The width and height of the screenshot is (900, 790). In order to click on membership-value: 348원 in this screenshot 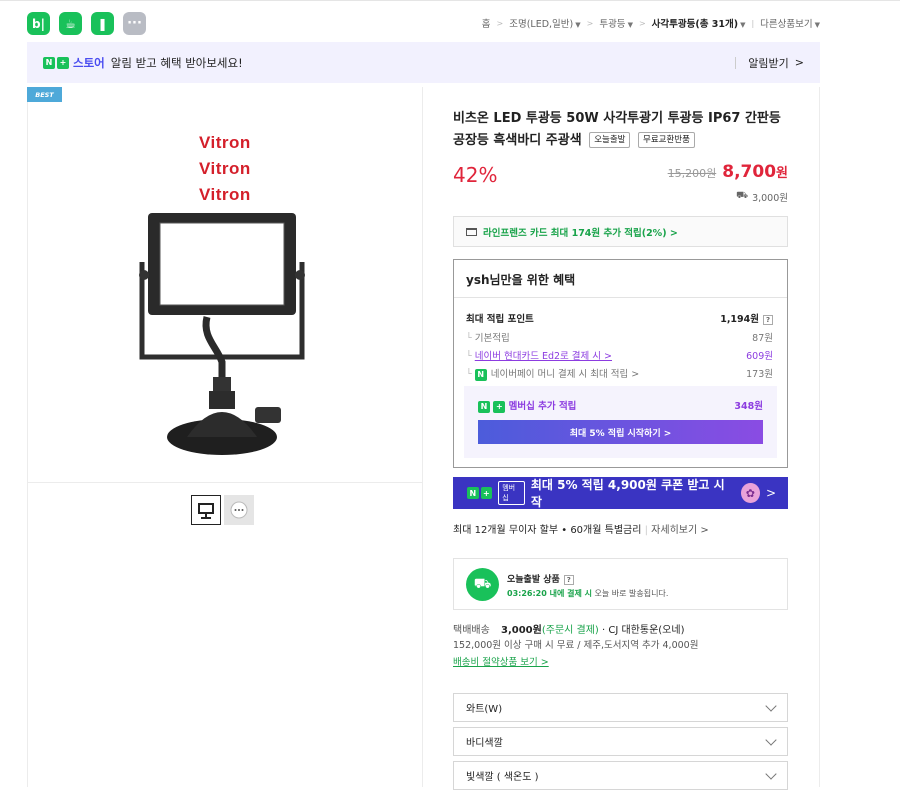, I will do `click(748, 406)`.